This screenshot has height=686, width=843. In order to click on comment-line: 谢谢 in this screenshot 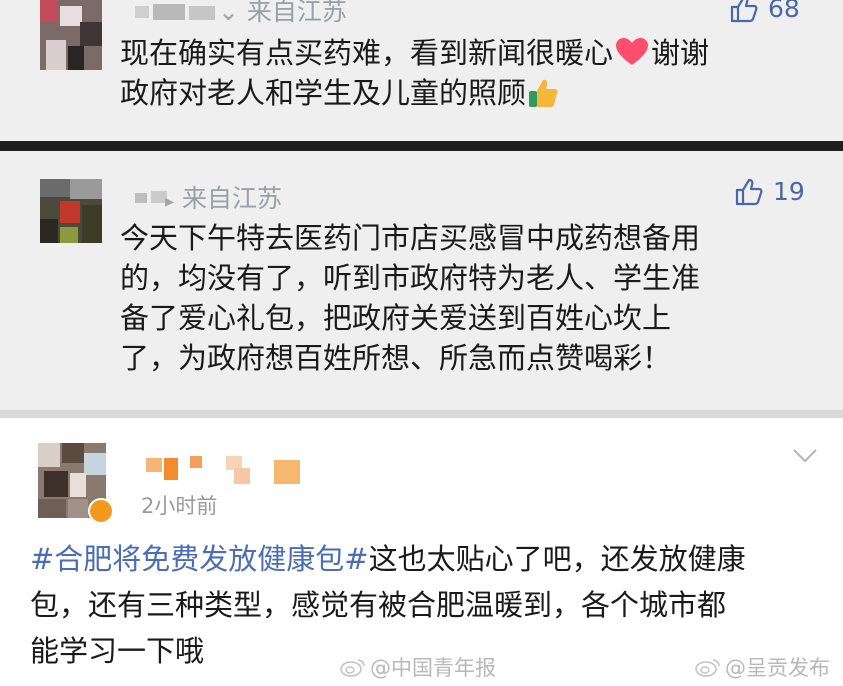, I will do `click(680, 53)`.